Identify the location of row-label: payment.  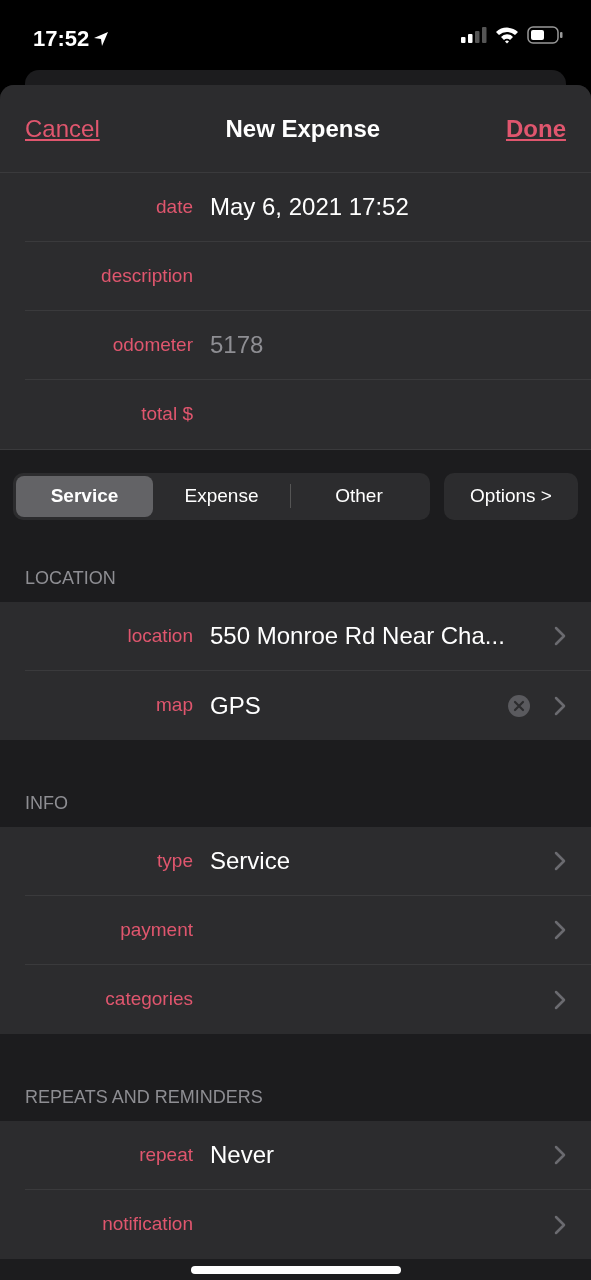
(156, 929).